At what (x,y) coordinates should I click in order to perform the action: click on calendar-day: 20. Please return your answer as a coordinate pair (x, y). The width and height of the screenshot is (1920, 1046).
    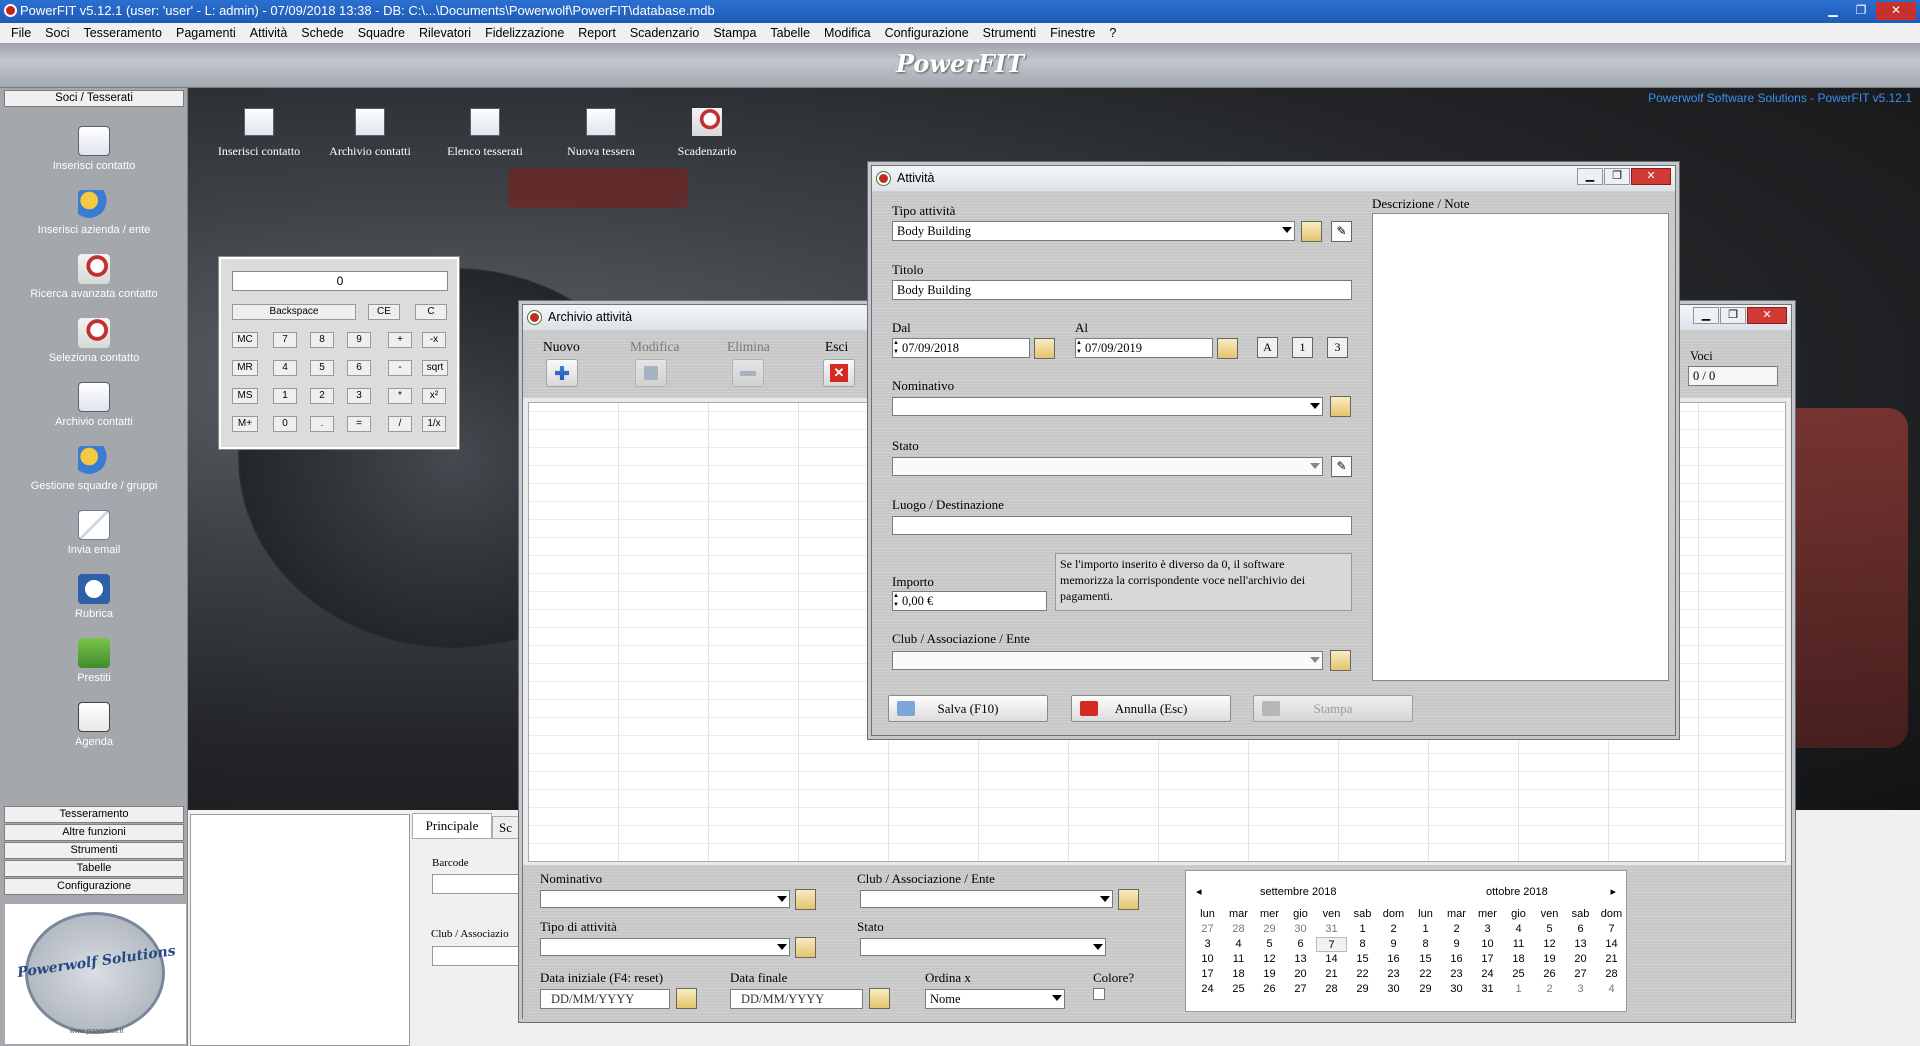
    Looking at the image, I should click on (1580, 959).